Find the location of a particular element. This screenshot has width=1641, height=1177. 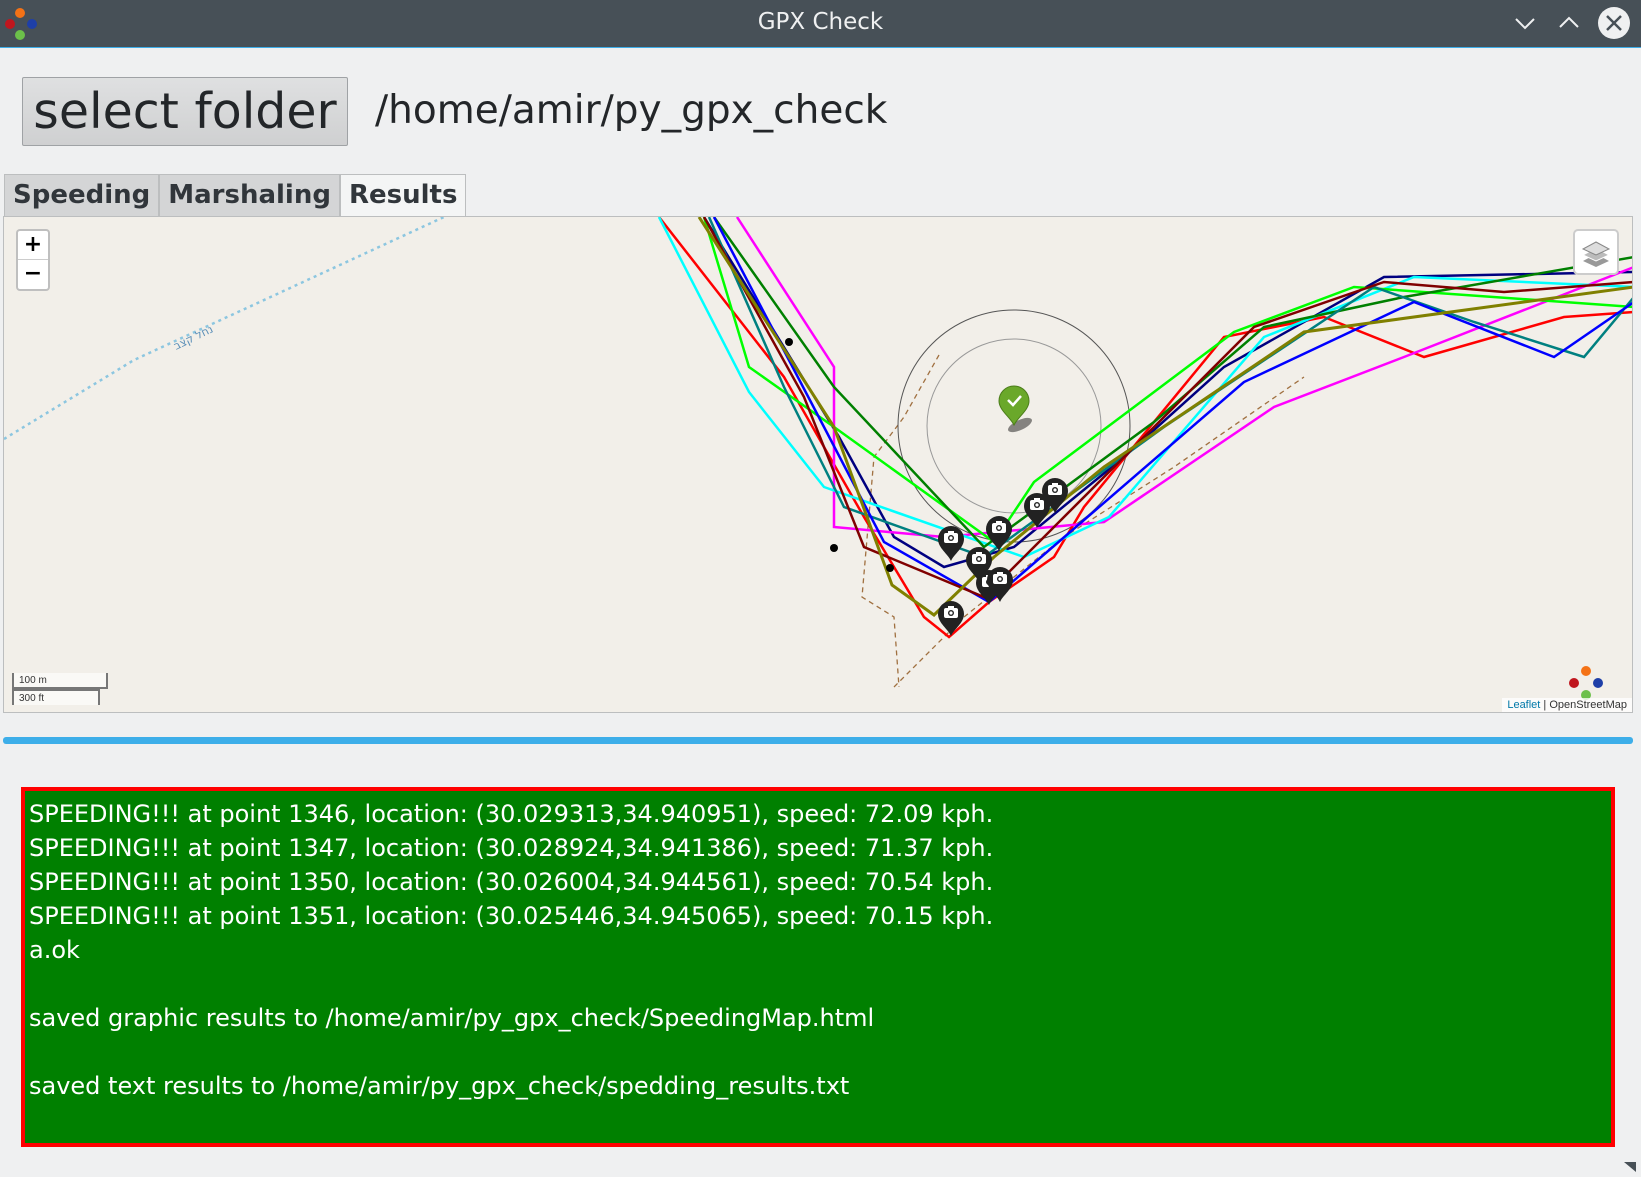

tab-marshaling: Marshaling is located at coordinates (249, 195).